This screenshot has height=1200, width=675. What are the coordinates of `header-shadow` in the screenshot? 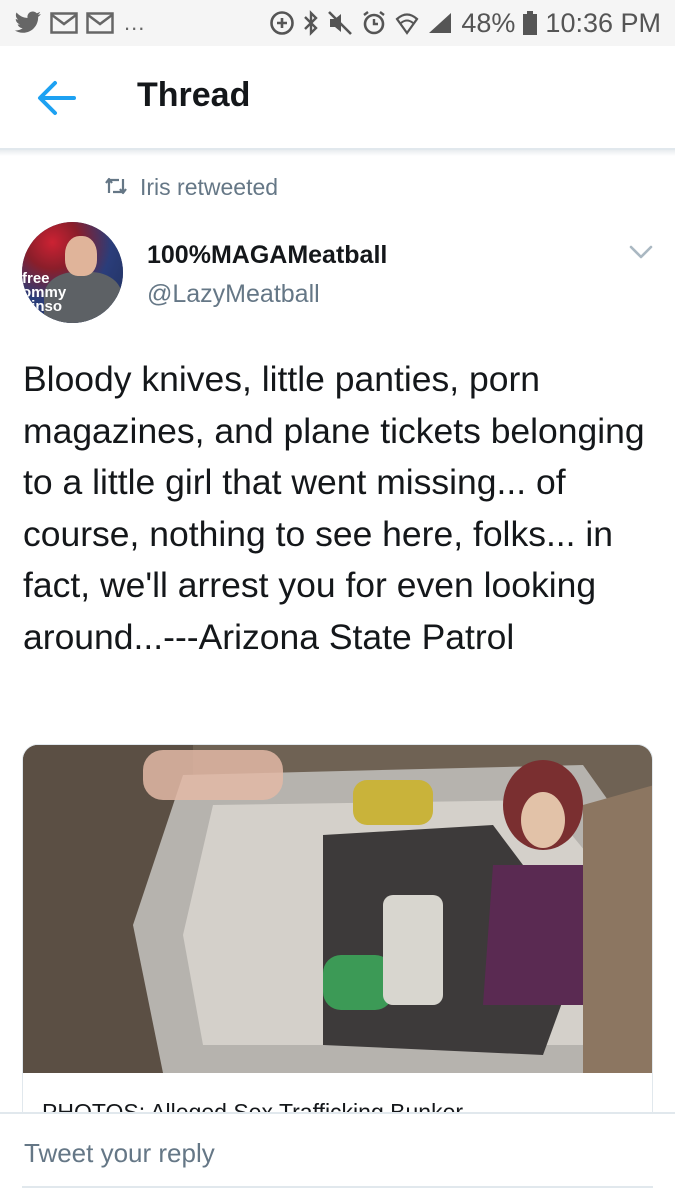 It's located at (337, 153).